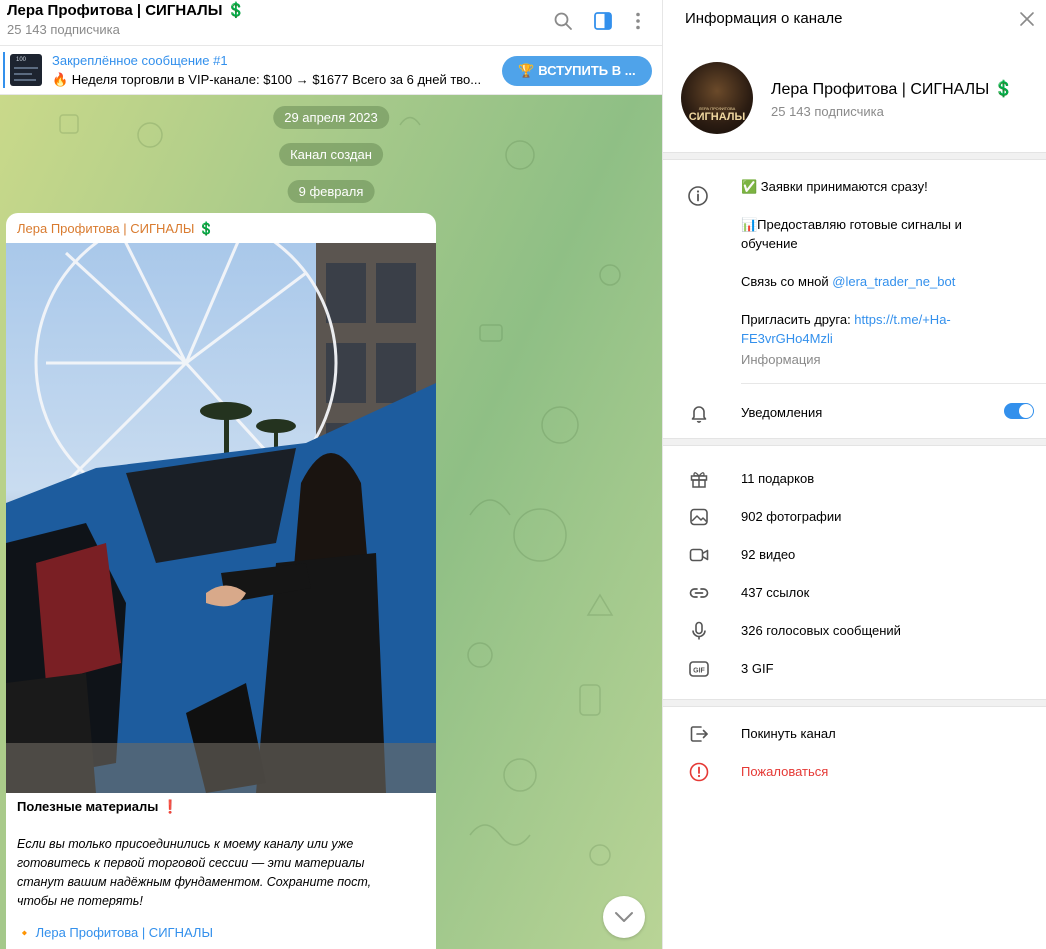 This screenshot has width=1046, height=949. I want to click on report-button: Пожаловаться, so click(784, 771).